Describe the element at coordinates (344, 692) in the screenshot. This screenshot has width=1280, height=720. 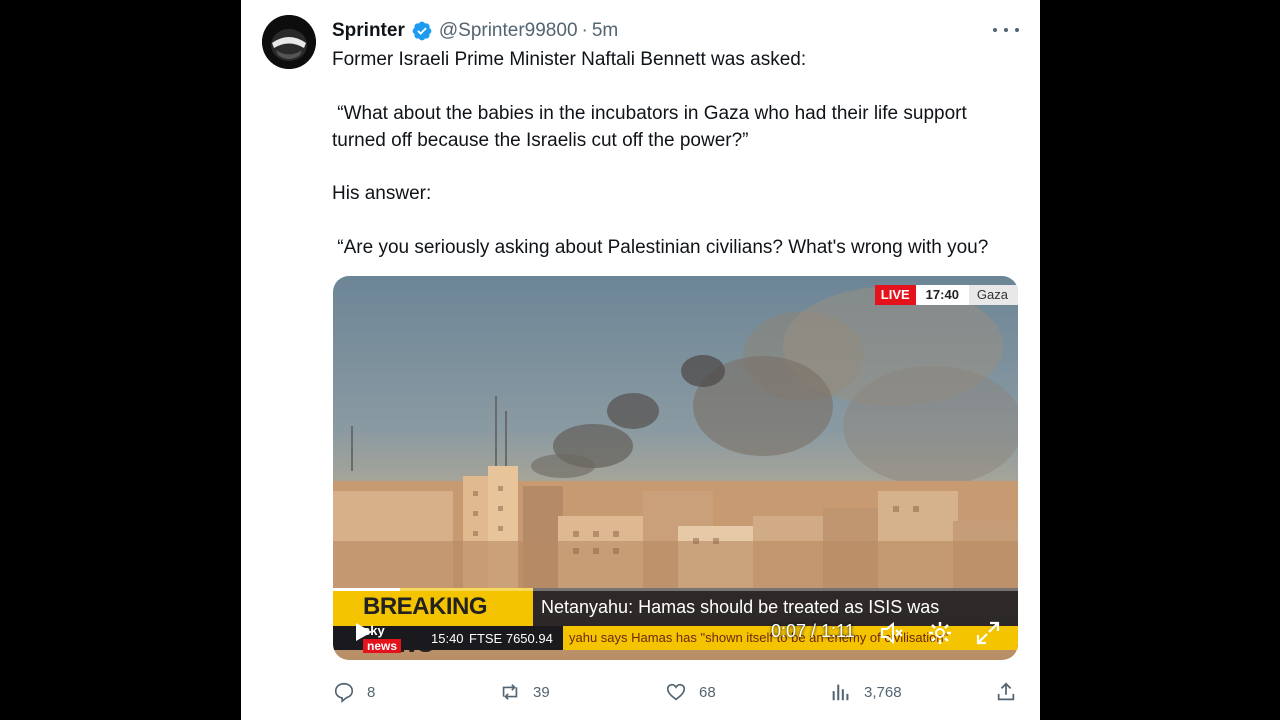
I see `reply-icon` at that location.